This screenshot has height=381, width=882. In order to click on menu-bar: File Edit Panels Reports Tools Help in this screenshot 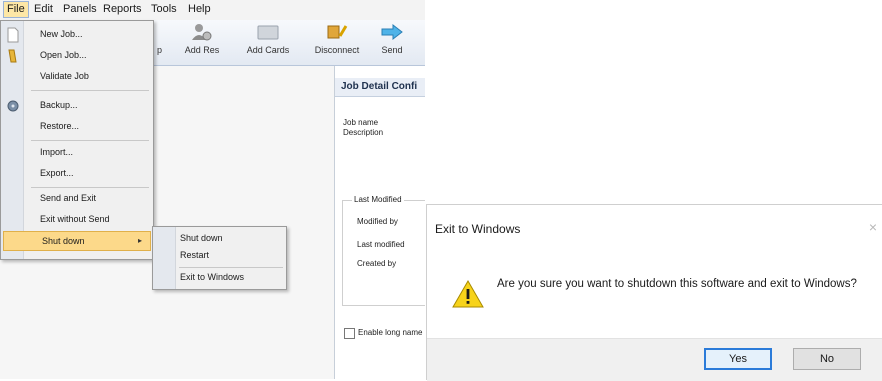, I will do `click(212, 10)`.